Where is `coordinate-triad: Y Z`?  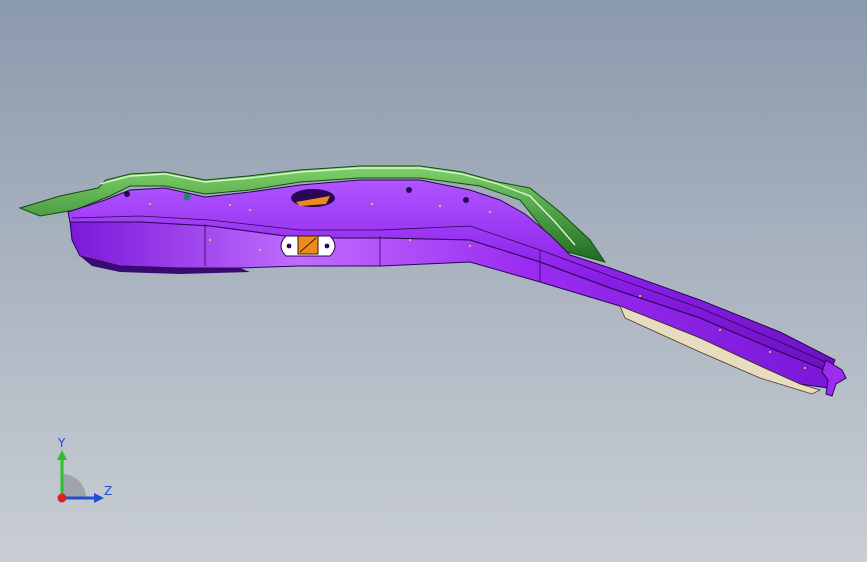
coordinate-triad: Y Z is located at coordinates (84, 469).